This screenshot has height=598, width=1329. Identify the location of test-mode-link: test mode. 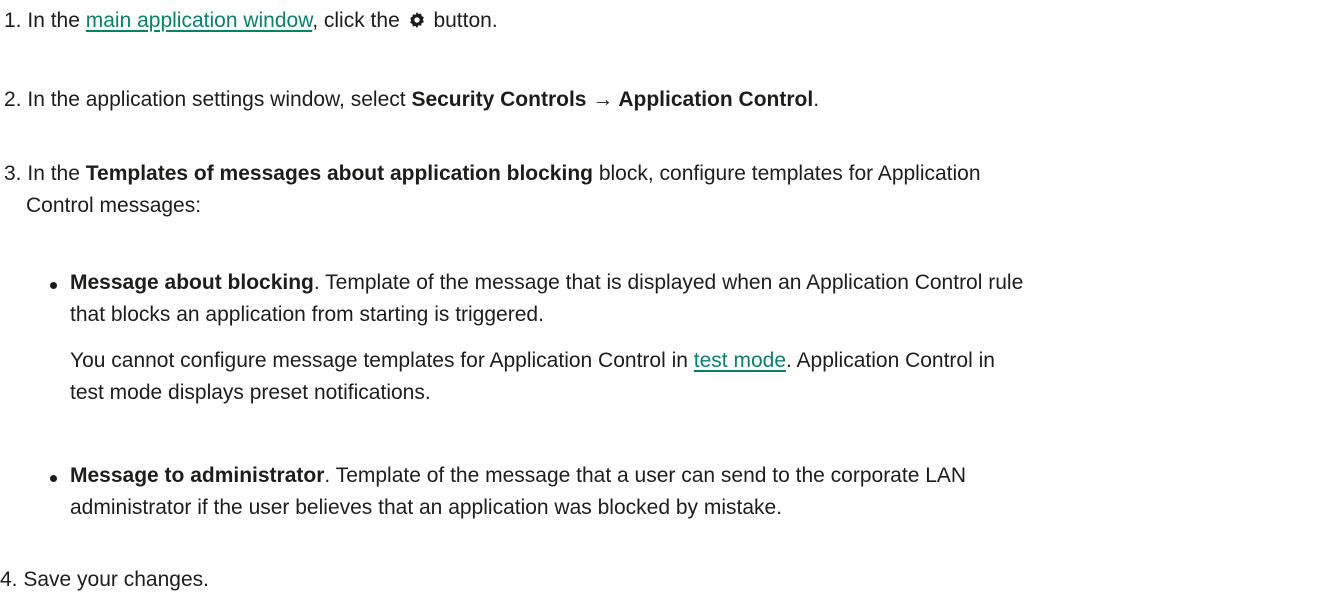
(740, 360).